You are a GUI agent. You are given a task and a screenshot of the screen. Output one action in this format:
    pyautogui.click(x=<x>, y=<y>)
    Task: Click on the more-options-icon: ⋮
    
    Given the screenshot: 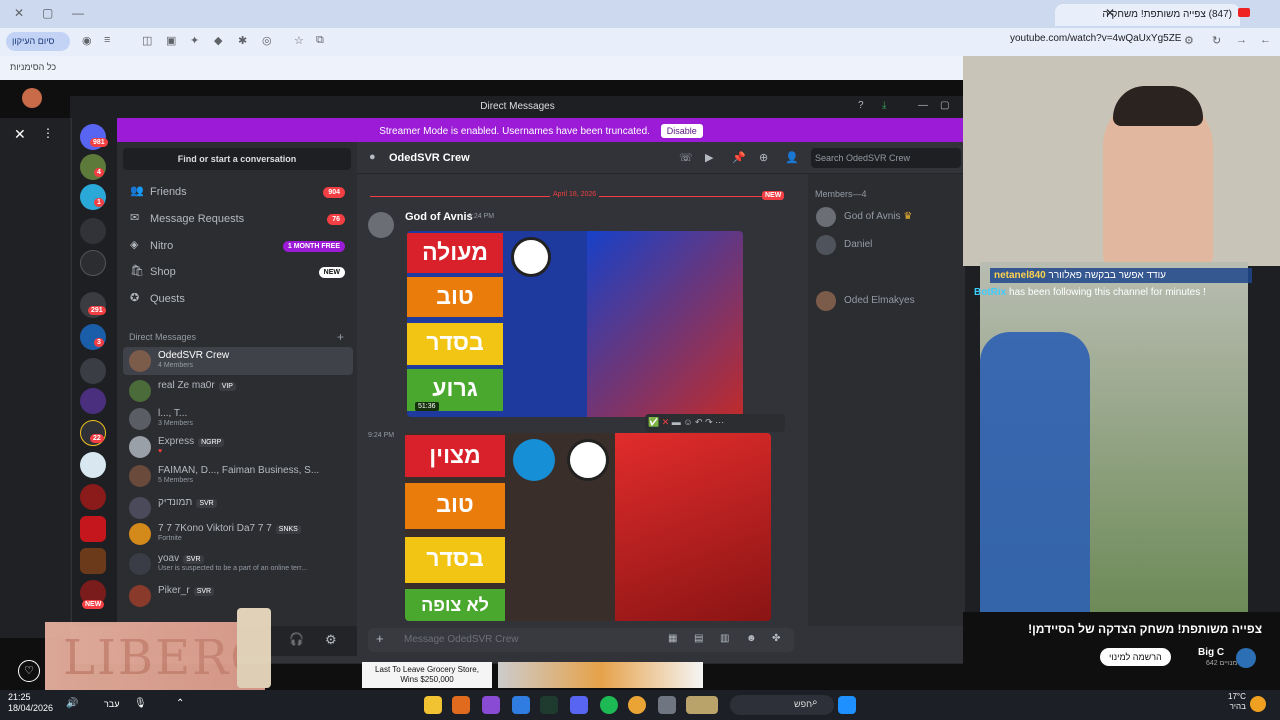 What is the action you would take?
    pyautogui.click(x=48, y=133)
    